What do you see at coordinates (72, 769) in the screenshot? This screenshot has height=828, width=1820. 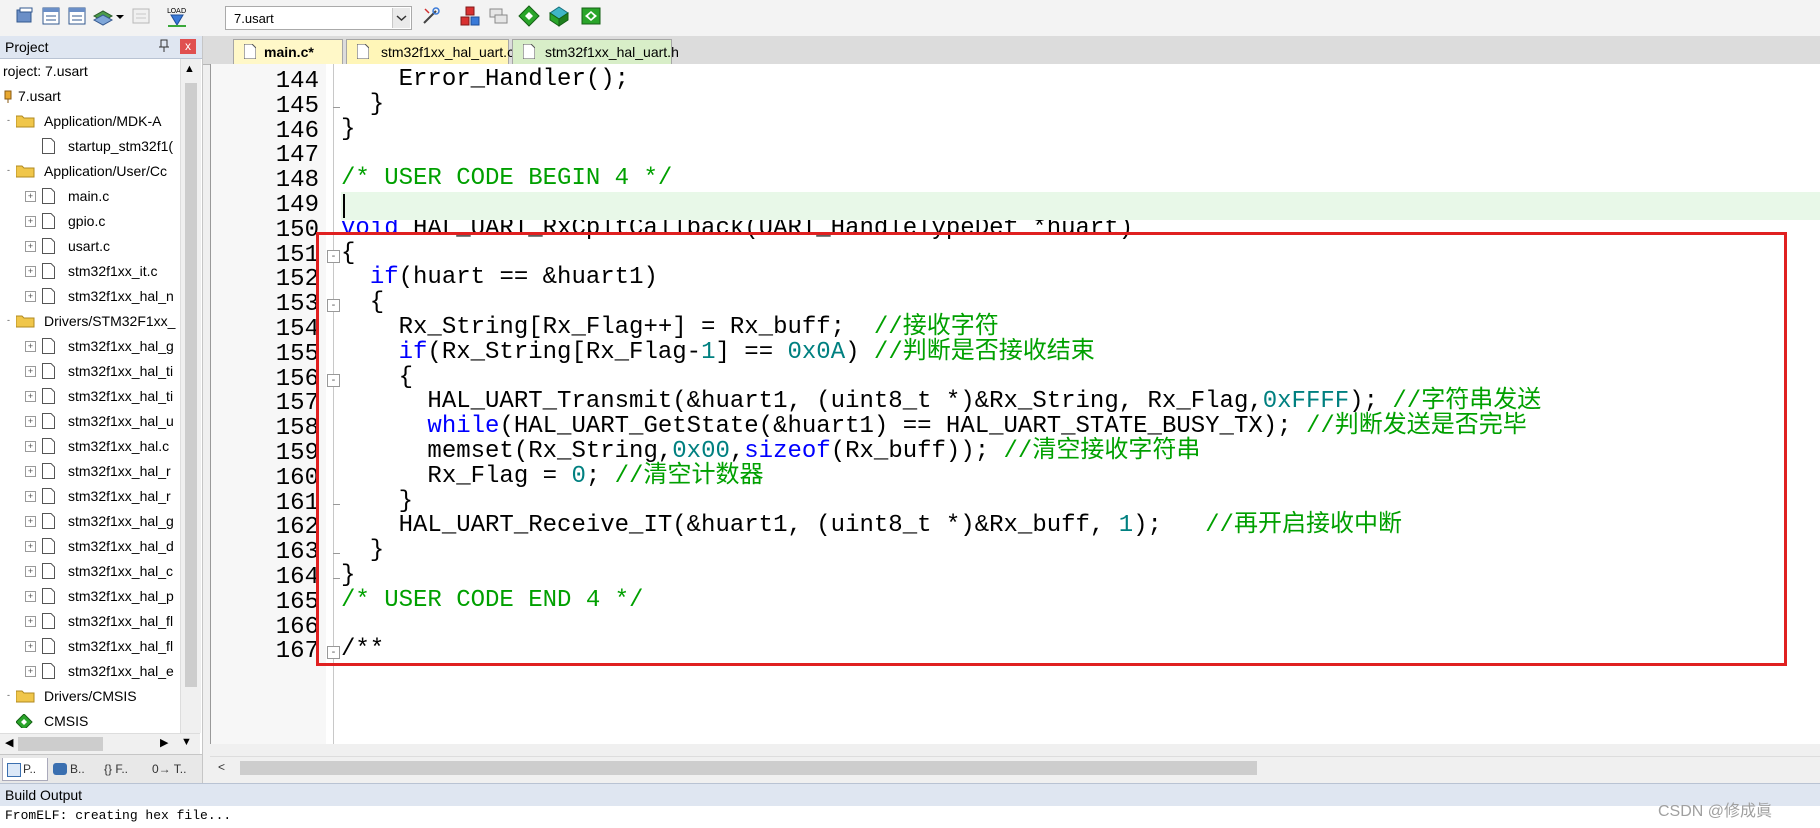 I see `tab-books: B..` at bounding box center [72, 769].